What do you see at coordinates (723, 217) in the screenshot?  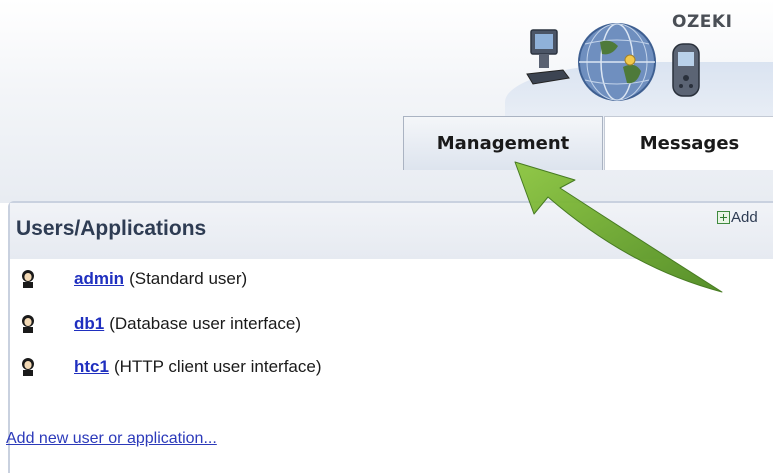 I see `add-icon` at bounding box center [723, 217].